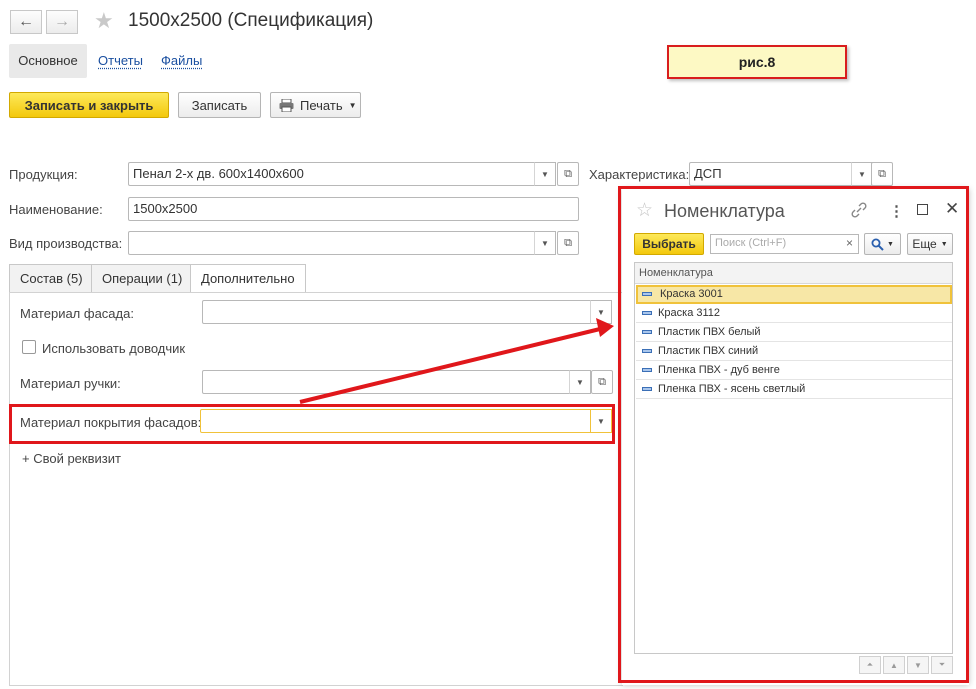  I want to click on search-input: Поиск (Ctrl+F) ×, so click(784, 244).